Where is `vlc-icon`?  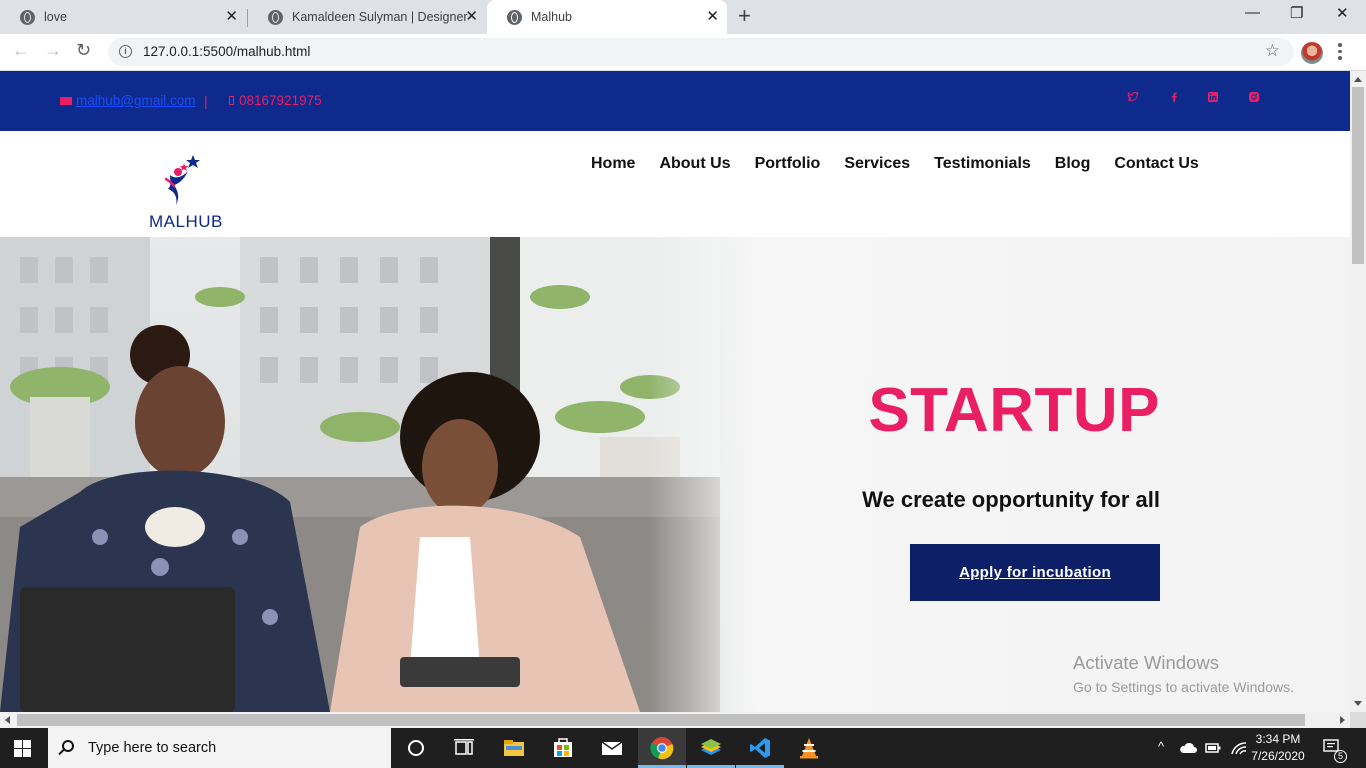
vlc-icon is located at coordinates (809, 748).